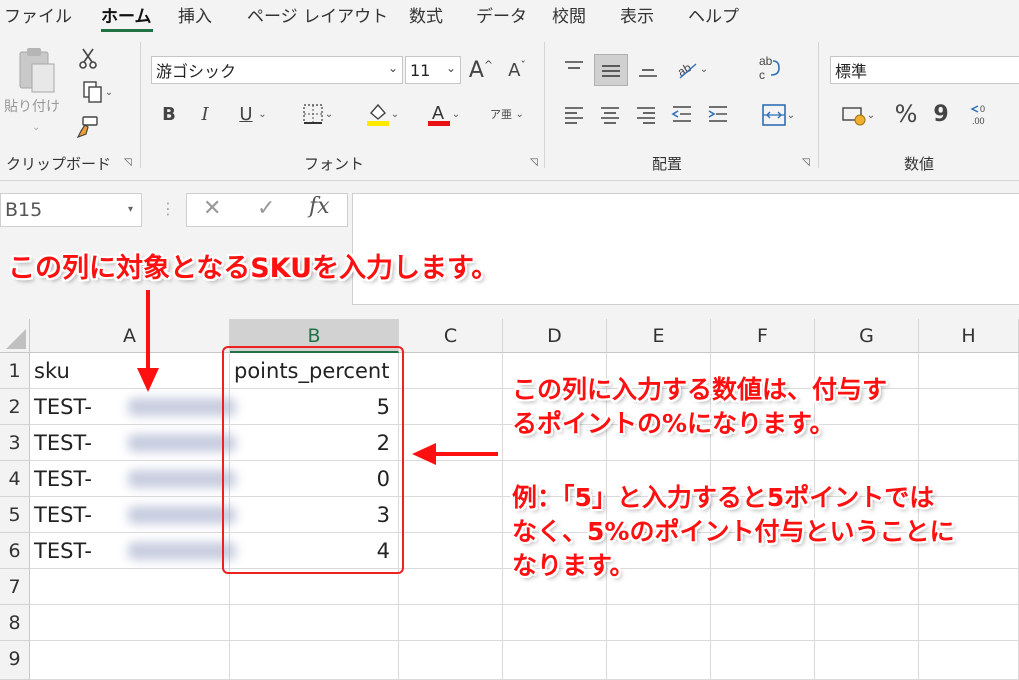 The height and width of the screenshot is (680, 1019). Describe the element at coordinates (317, 377) in the screenshot. I see `annotation-arrows` at that location.